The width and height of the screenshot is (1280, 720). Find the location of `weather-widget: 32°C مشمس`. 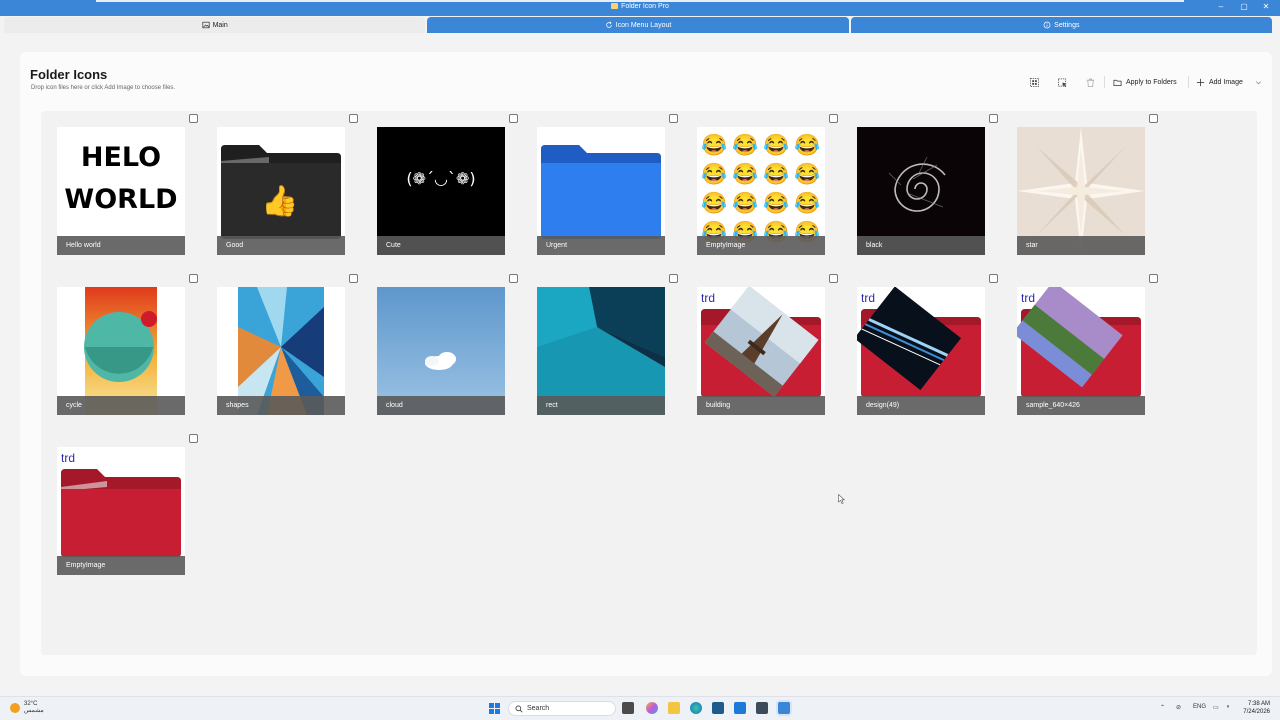

weather-widget: 32°C مشمس is located at coordinates (27, 708).